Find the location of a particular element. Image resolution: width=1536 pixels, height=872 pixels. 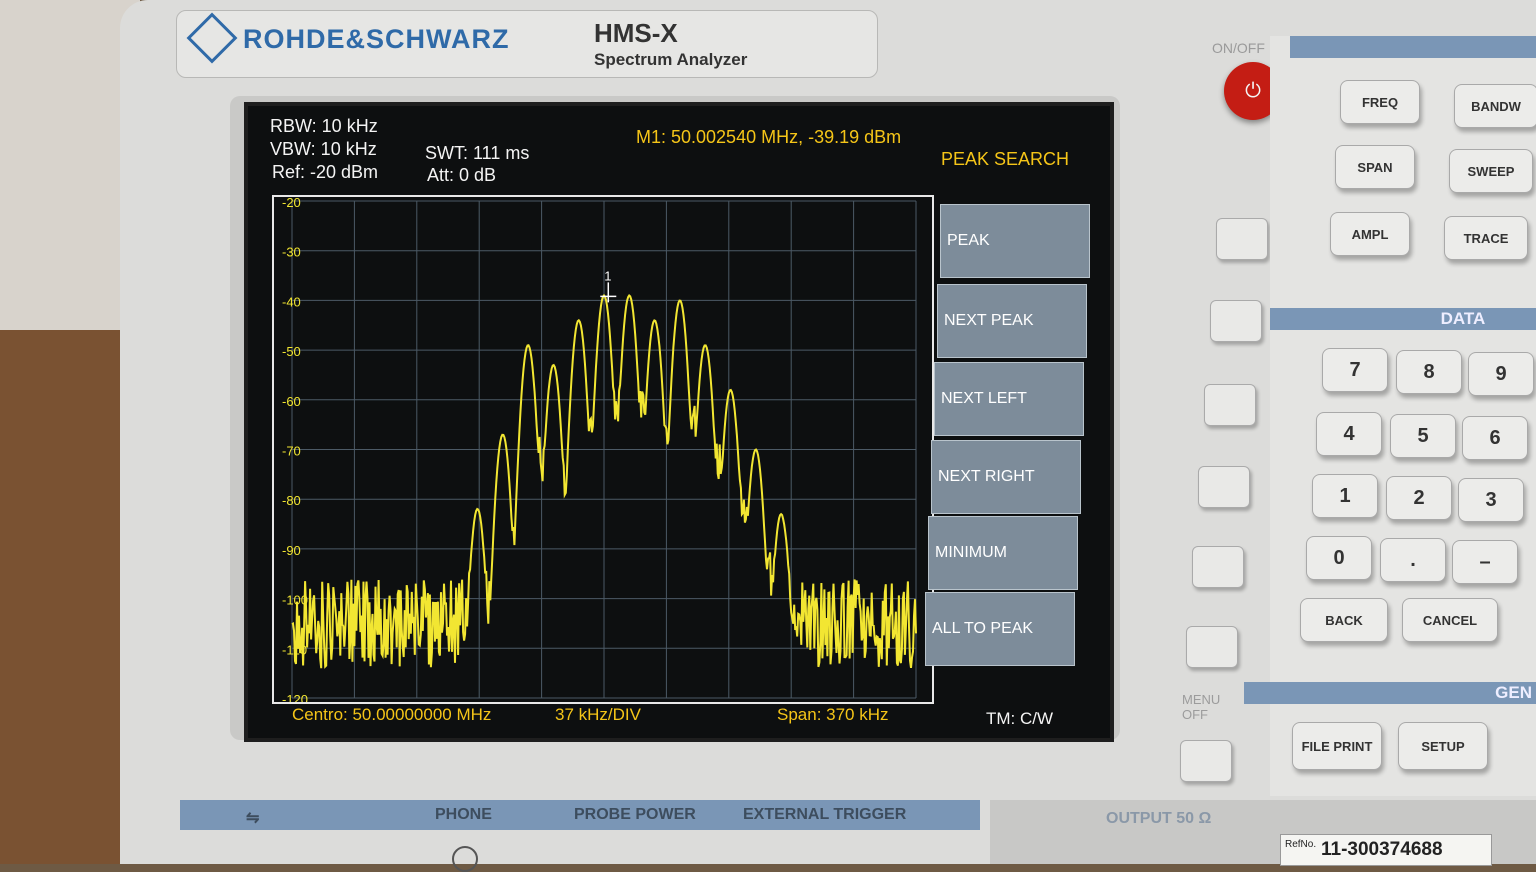

swt-readout: SWT: 111 ms is located at coordinates (477, 153).